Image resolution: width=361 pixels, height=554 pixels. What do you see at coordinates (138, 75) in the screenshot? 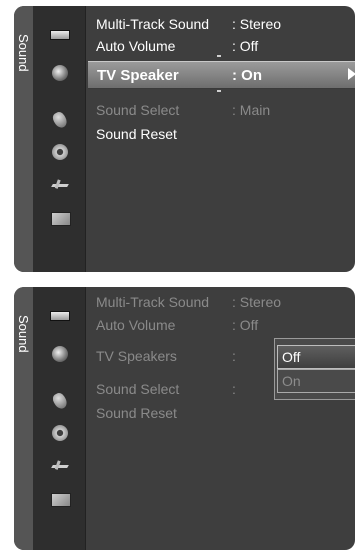
I see `menu-item-label: TV Speaker` at bounding box center [138, 75].